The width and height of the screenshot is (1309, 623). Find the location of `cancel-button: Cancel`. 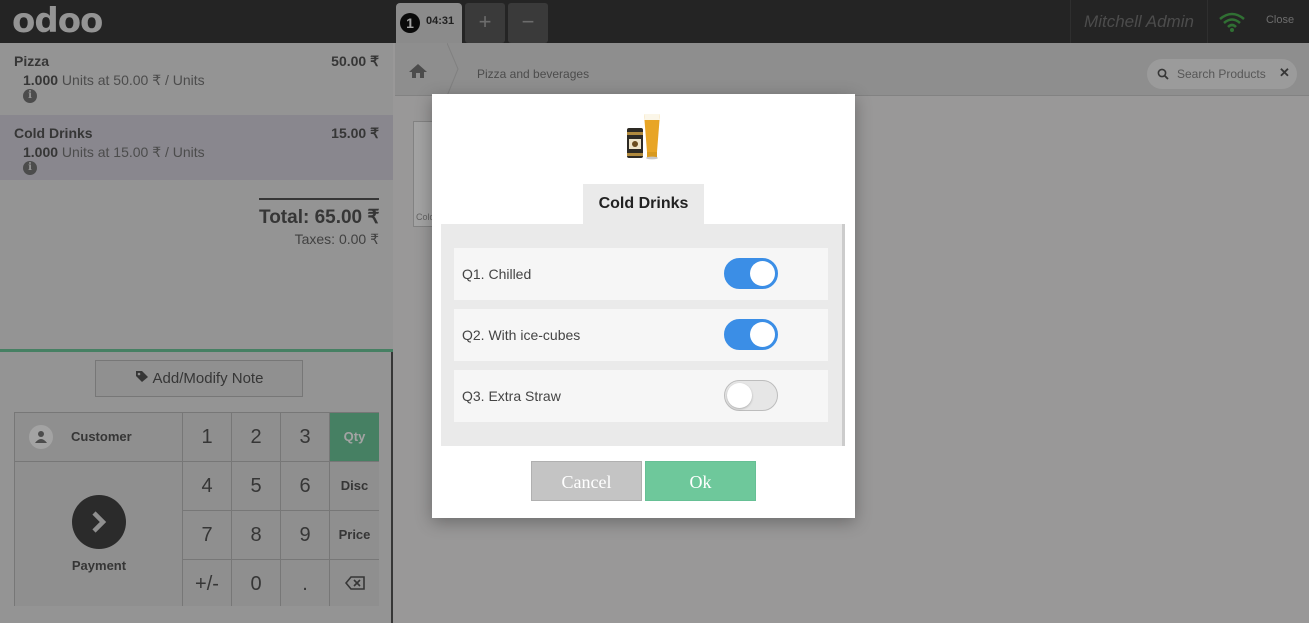

cancel-button: Cancel is located at coordinates (586, 481).